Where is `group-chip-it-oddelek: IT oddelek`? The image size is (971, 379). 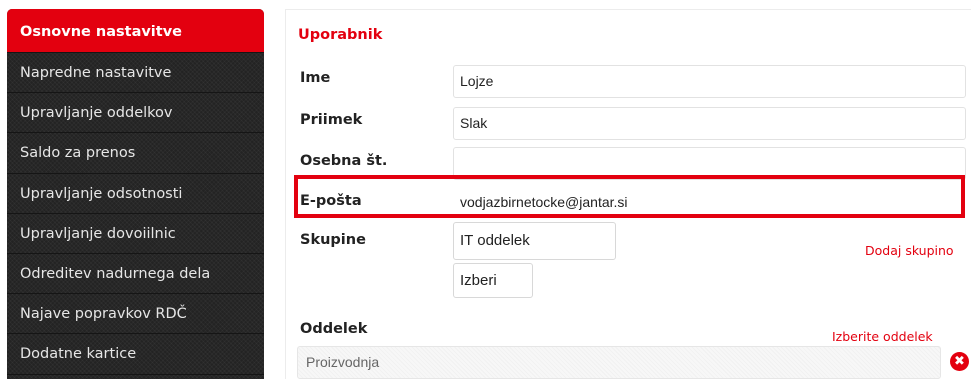
group-chip-it-oddelek: IT oddelek is located at coordinates (534, 241).